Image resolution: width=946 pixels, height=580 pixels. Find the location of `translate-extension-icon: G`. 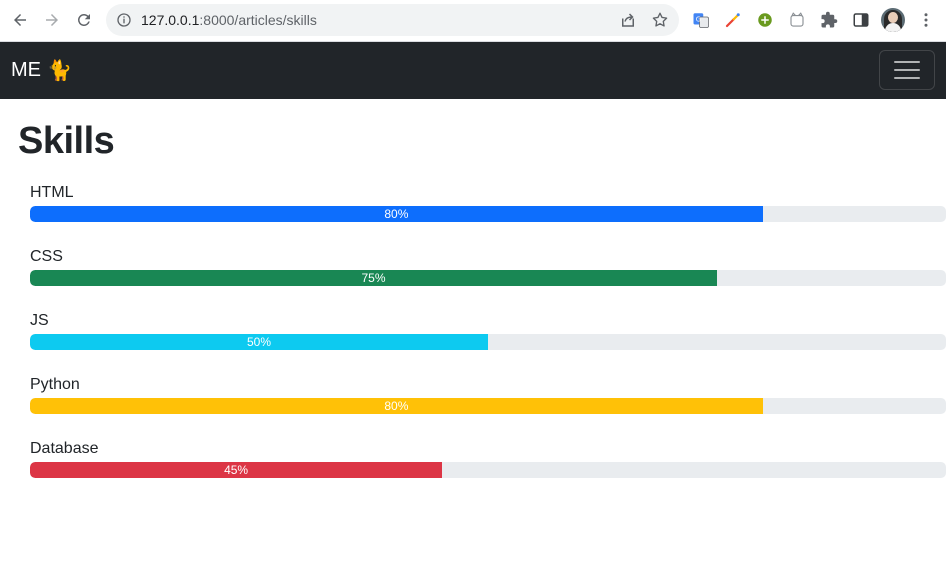

translate-extension-icon: G is located at coordinates (701, 20).